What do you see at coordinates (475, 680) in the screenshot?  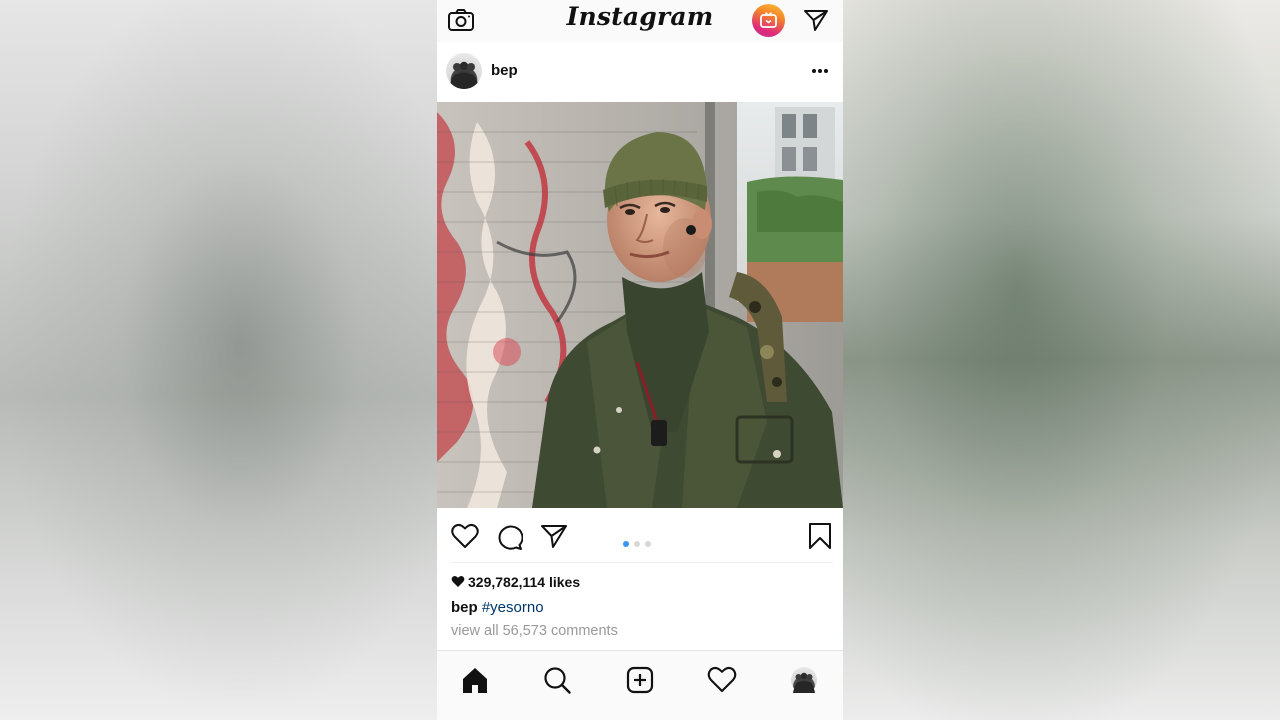 I see `home-icon` at bounding box center [475, 680].